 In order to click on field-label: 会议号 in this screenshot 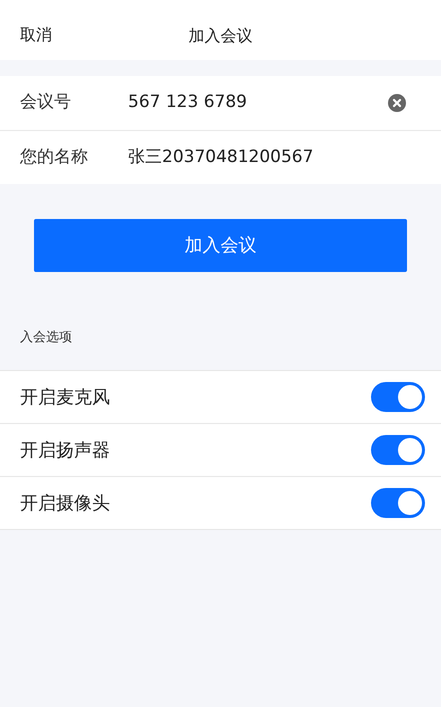, I will do `click(46, 102)`.